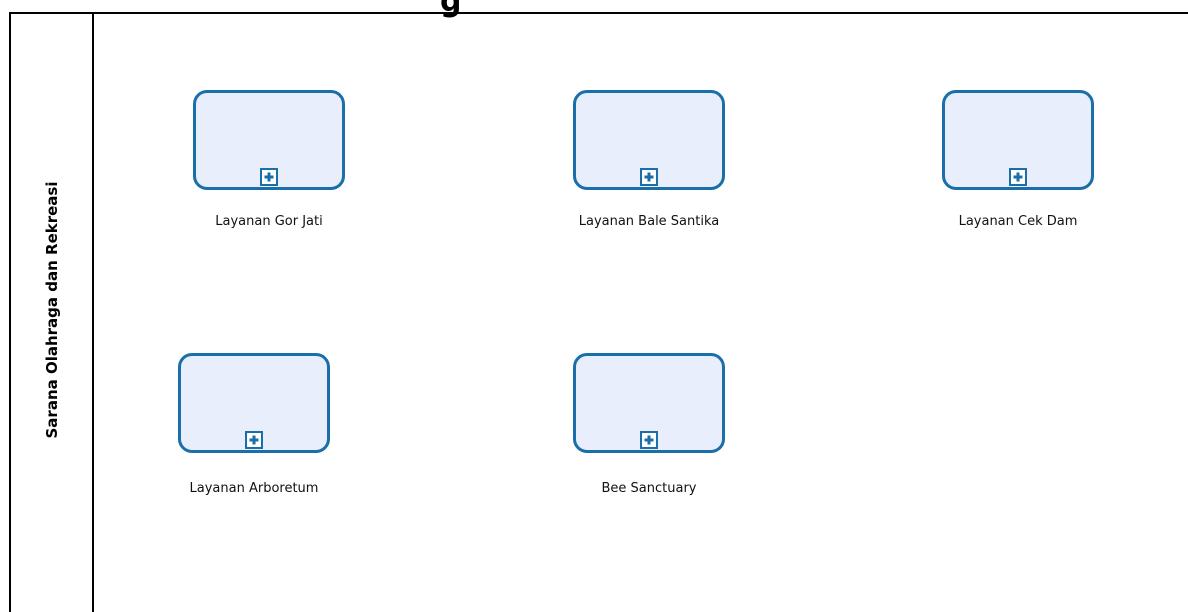 The image size is (1188, 612). What do you see at coordinates (649, 221) in the screenshot?
I see `task-label: Layanan Bale Santika` at bounding box center [649, 221].